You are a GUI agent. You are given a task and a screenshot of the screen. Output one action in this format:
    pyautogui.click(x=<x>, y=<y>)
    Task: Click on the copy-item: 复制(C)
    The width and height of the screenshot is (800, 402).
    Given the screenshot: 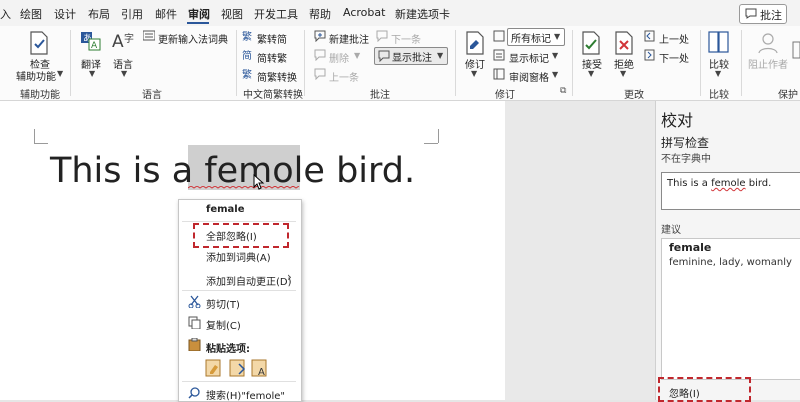 What is the action you would take?
    pyautogui.click(x=223, y=324)
    